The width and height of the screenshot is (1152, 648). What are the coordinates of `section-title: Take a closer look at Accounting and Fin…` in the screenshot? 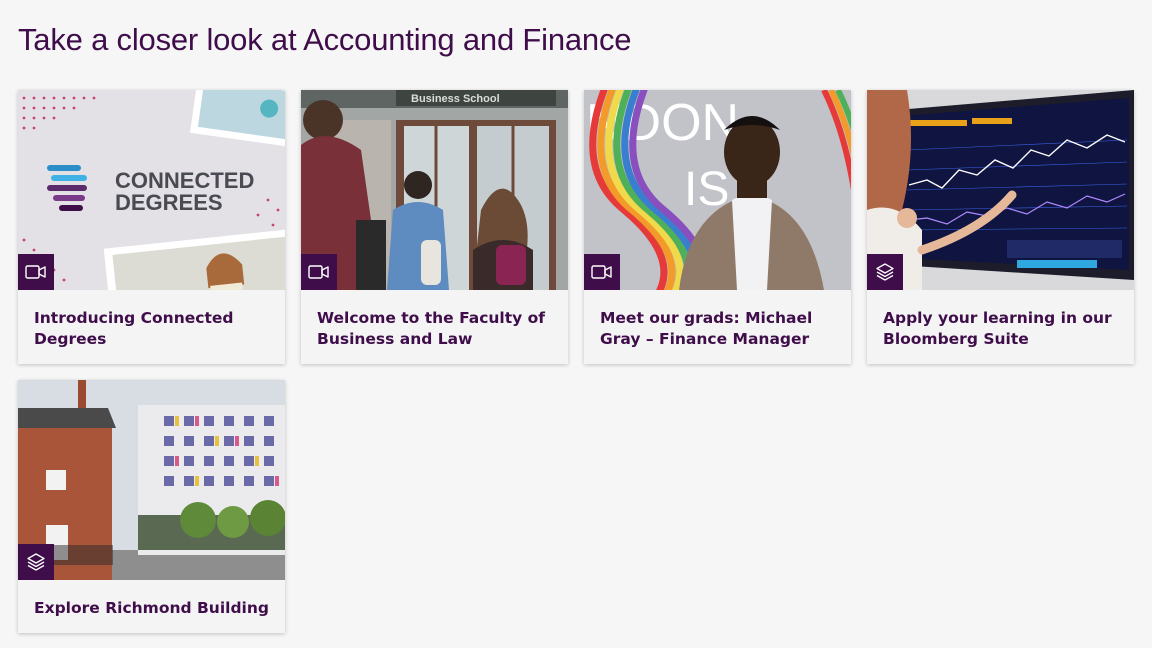 It's located at (325, 39).